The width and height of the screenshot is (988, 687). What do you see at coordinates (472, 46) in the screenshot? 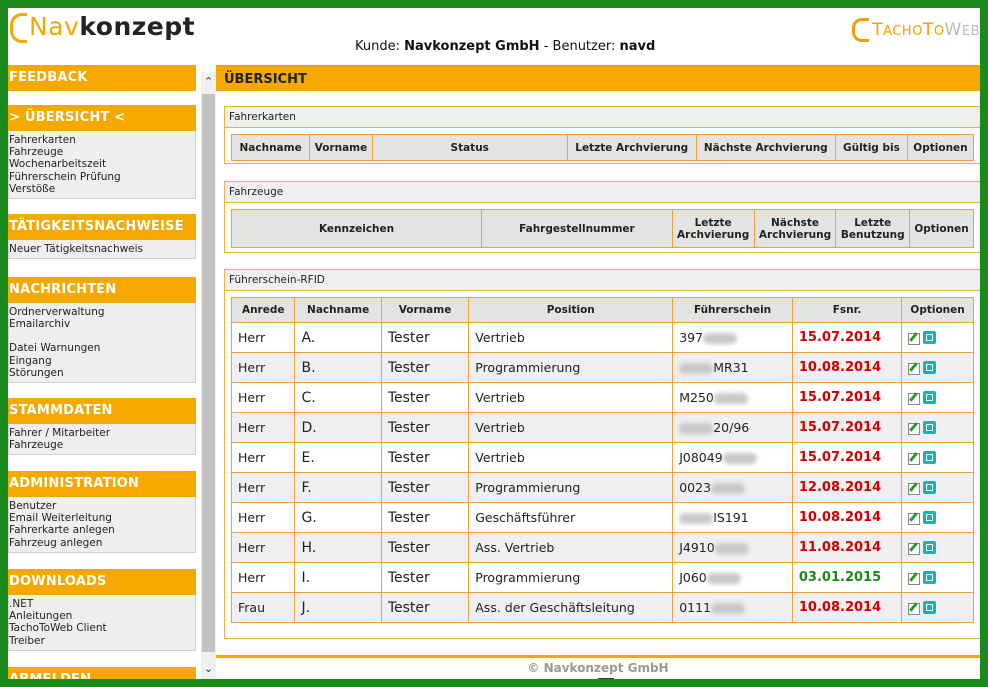
I see `kunde-value: Navkonzept GmbH` at bounding box center [472, 46].